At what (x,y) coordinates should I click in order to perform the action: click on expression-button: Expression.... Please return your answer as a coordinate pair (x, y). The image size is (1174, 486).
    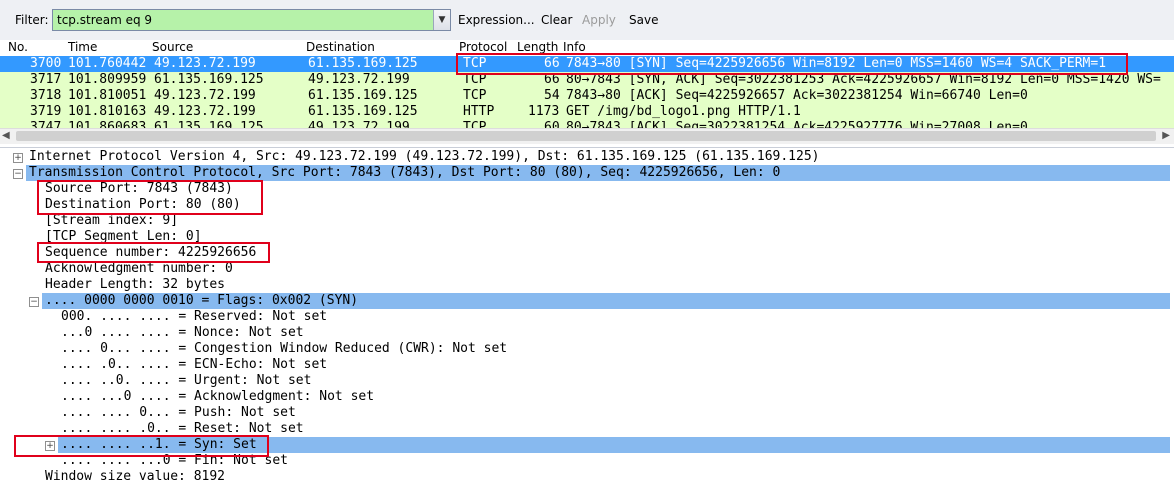
    Looking at the image, I should click on (496, 20).